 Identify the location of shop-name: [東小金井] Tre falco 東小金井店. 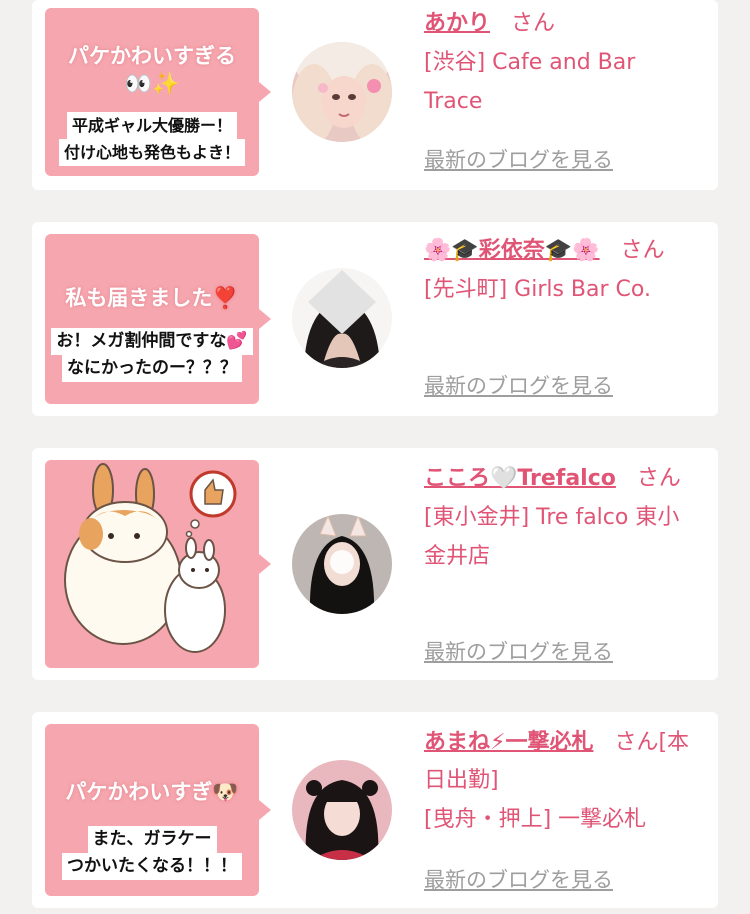
(552, 537).